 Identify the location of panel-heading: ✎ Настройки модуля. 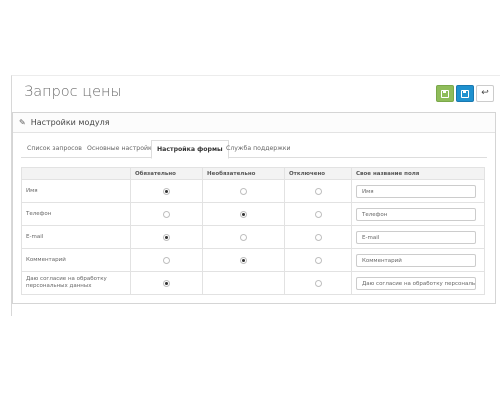
(254, 123).